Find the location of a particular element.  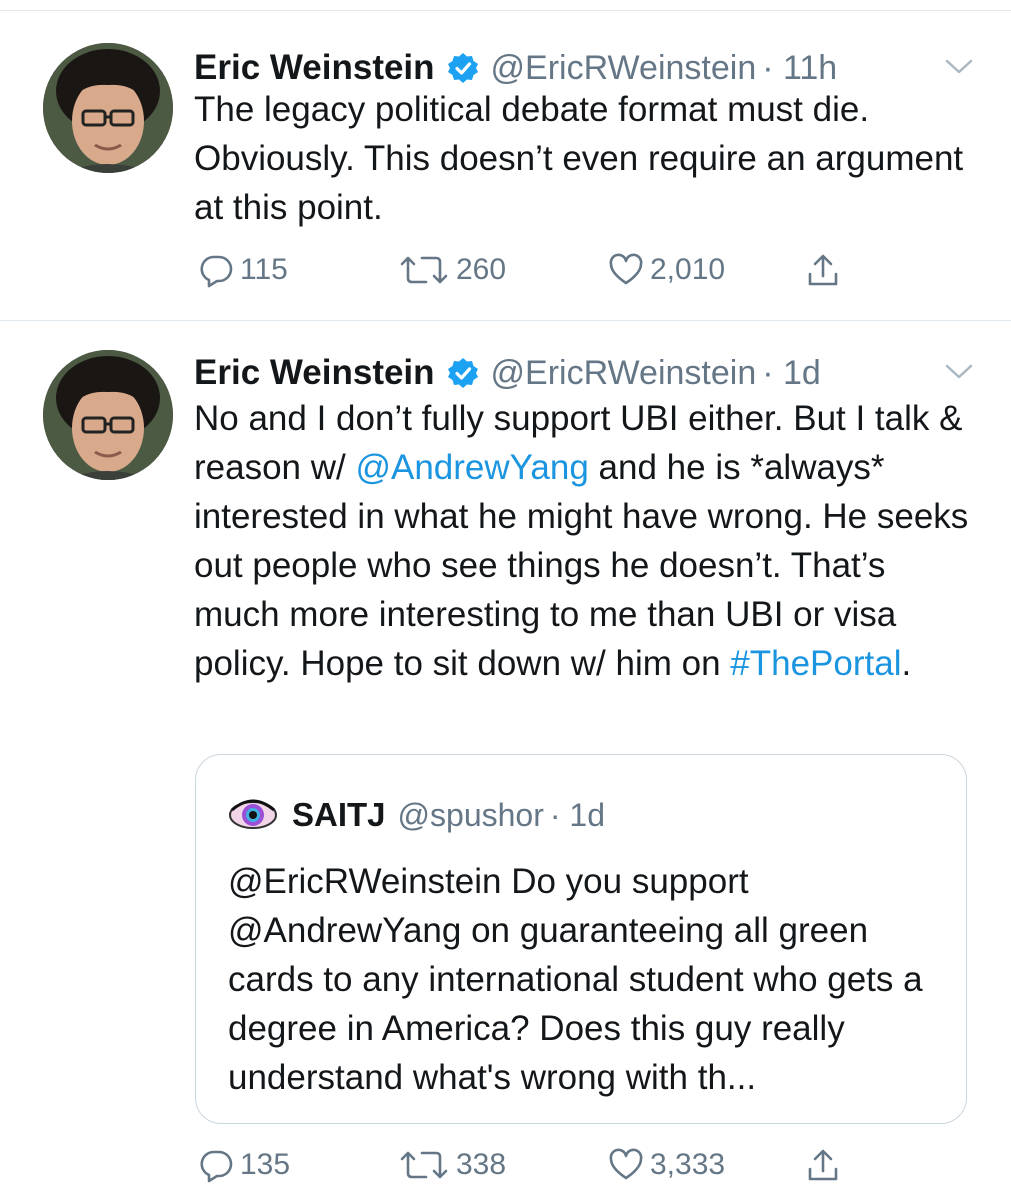

like-button: 2,010 is located at coordinates (666, 270).